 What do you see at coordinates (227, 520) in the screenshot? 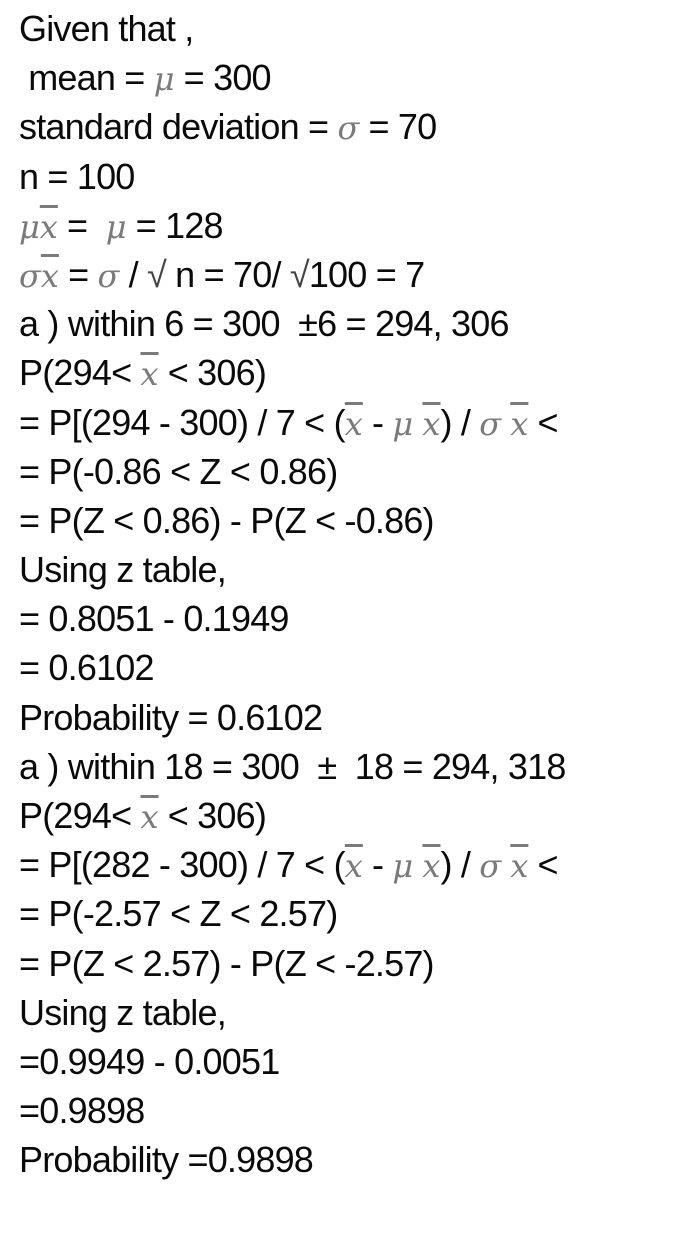
I see `line-text: = P(Z < 0.86) - P(Z < -0.86)` at bounding box center [227, 520].